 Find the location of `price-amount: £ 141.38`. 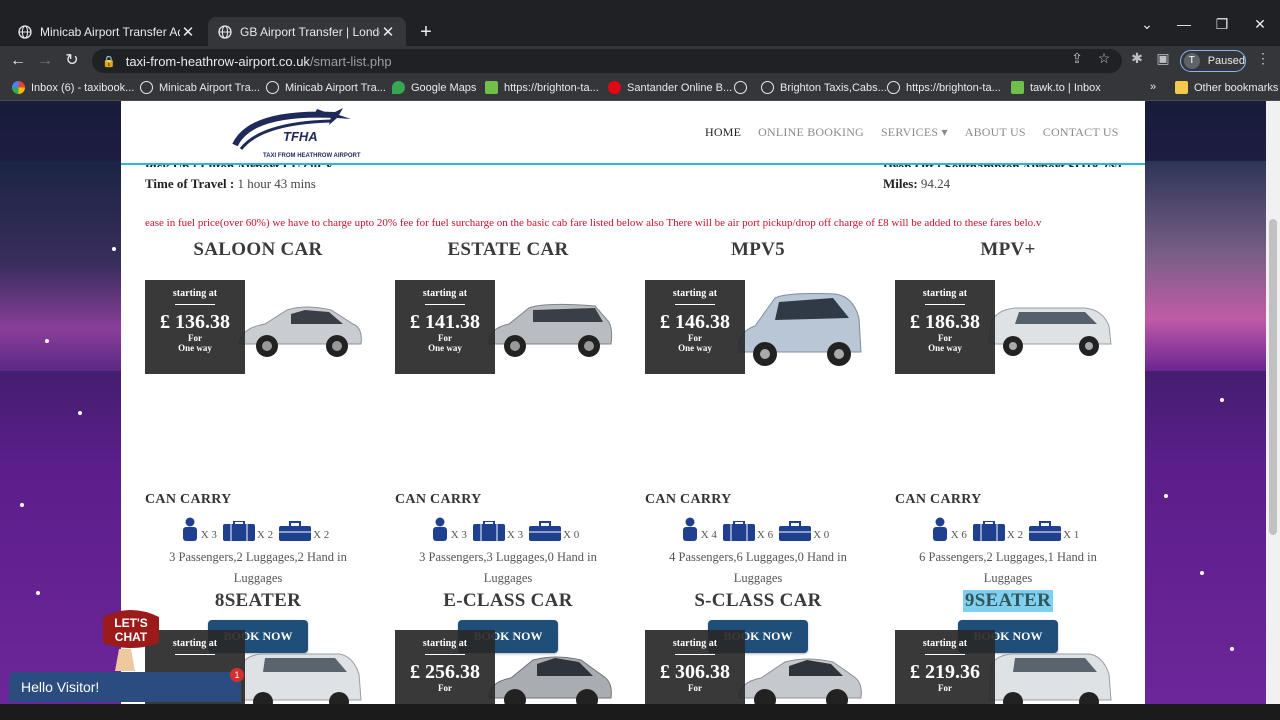

price-amount: £ 141.38 is located at coordinates (445, 322).